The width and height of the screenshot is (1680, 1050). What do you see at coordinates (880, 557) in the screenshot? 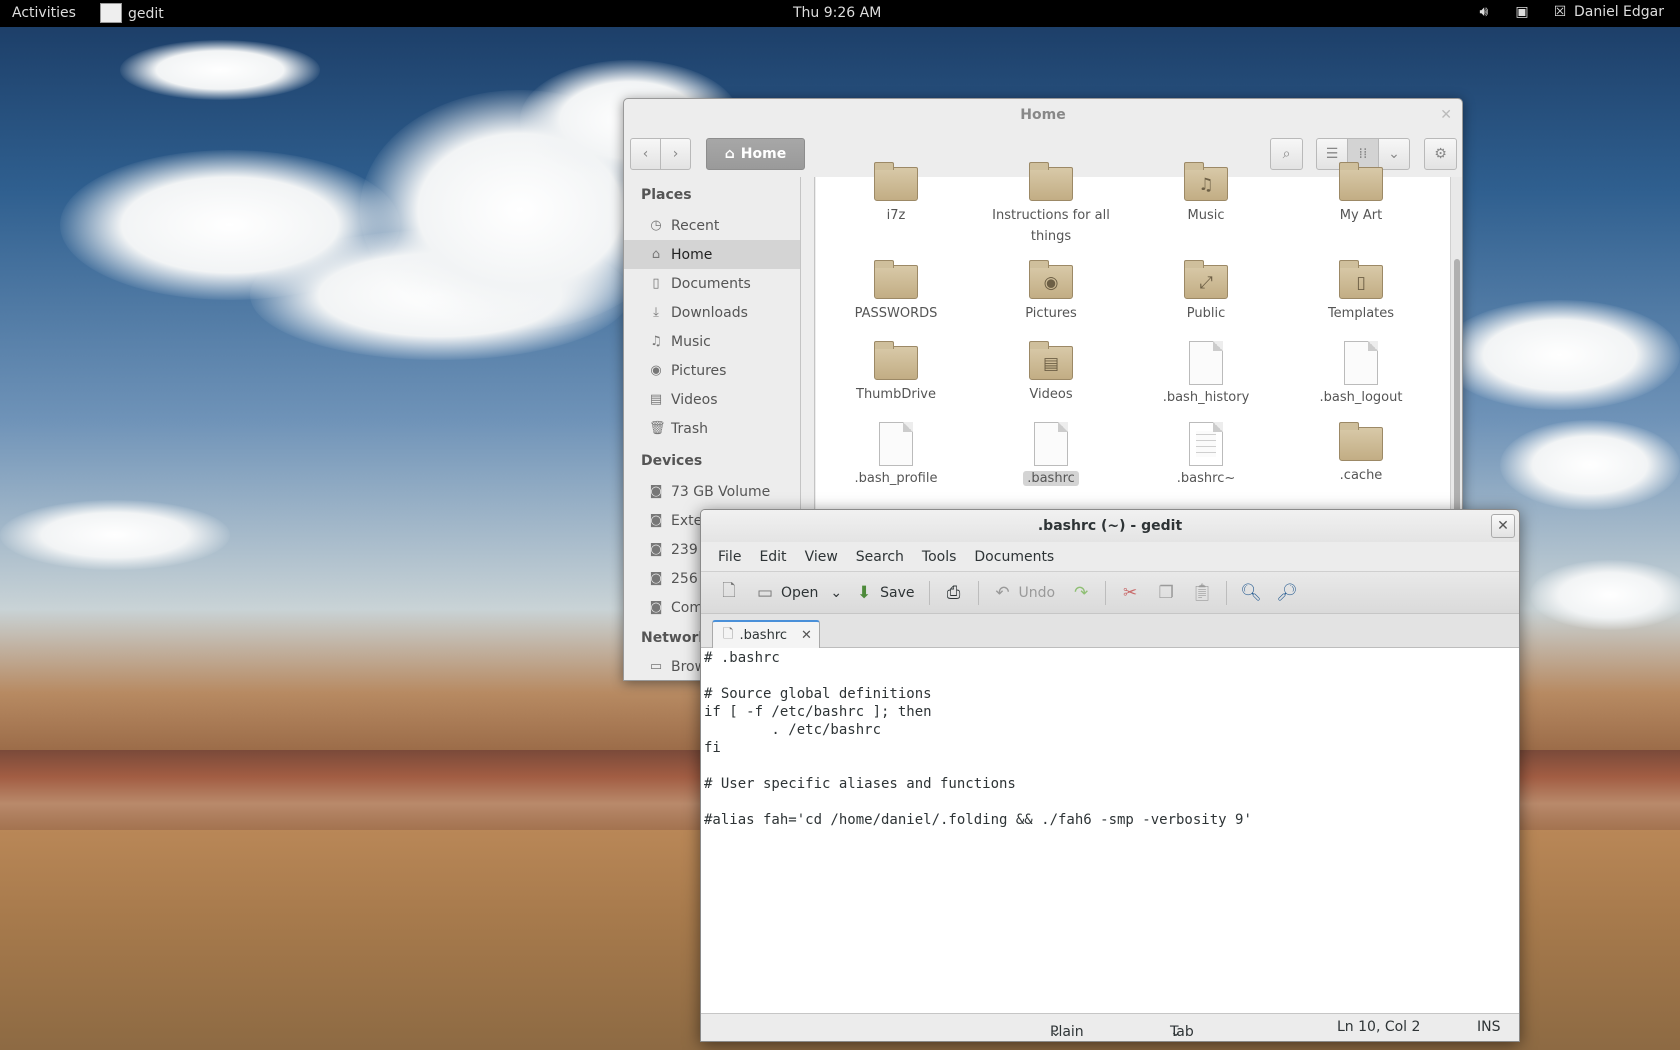
I see `menu-search: Search` at bounding box center [880, 557].